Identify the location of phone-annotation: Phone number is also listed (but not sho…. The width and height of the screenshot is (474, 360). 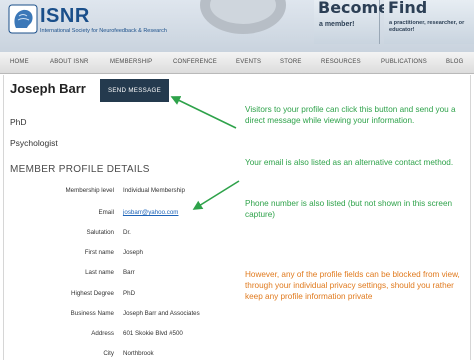
(349, 209).